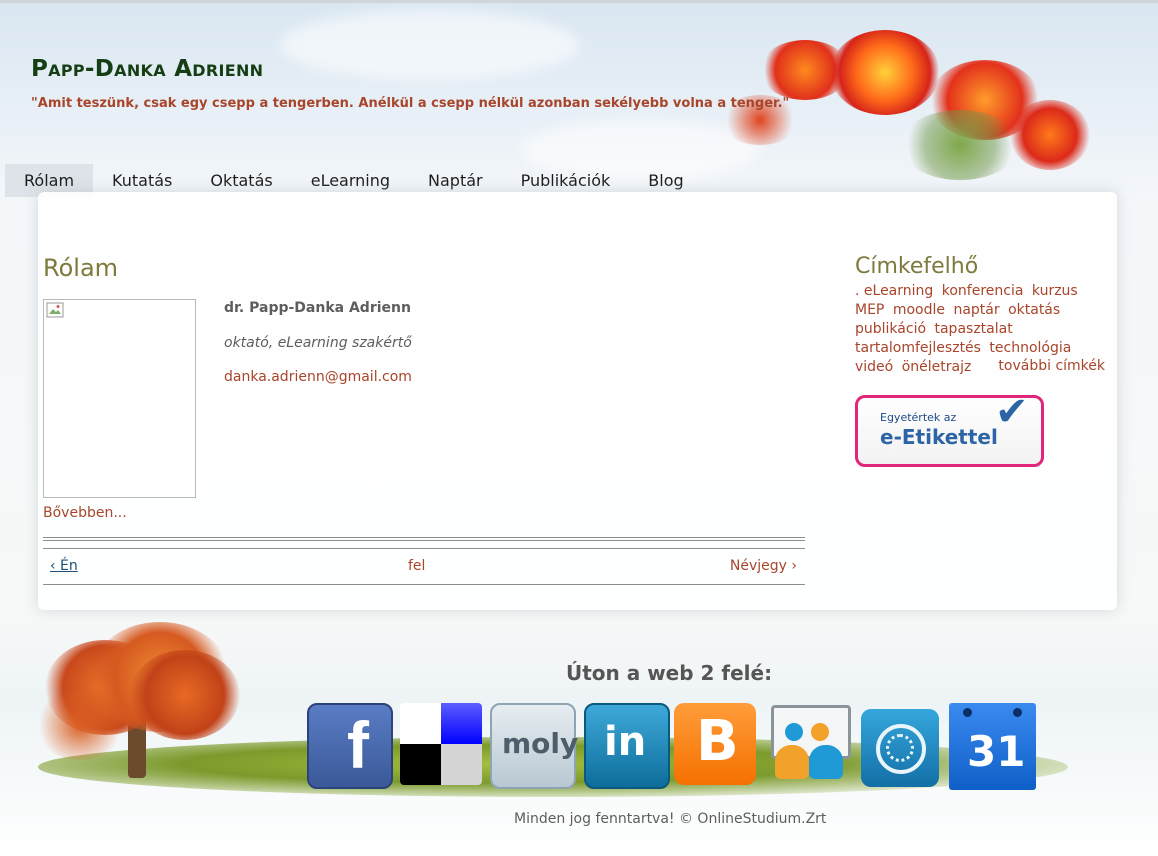  I want to click on slideshare-icon, so click(809, 744).